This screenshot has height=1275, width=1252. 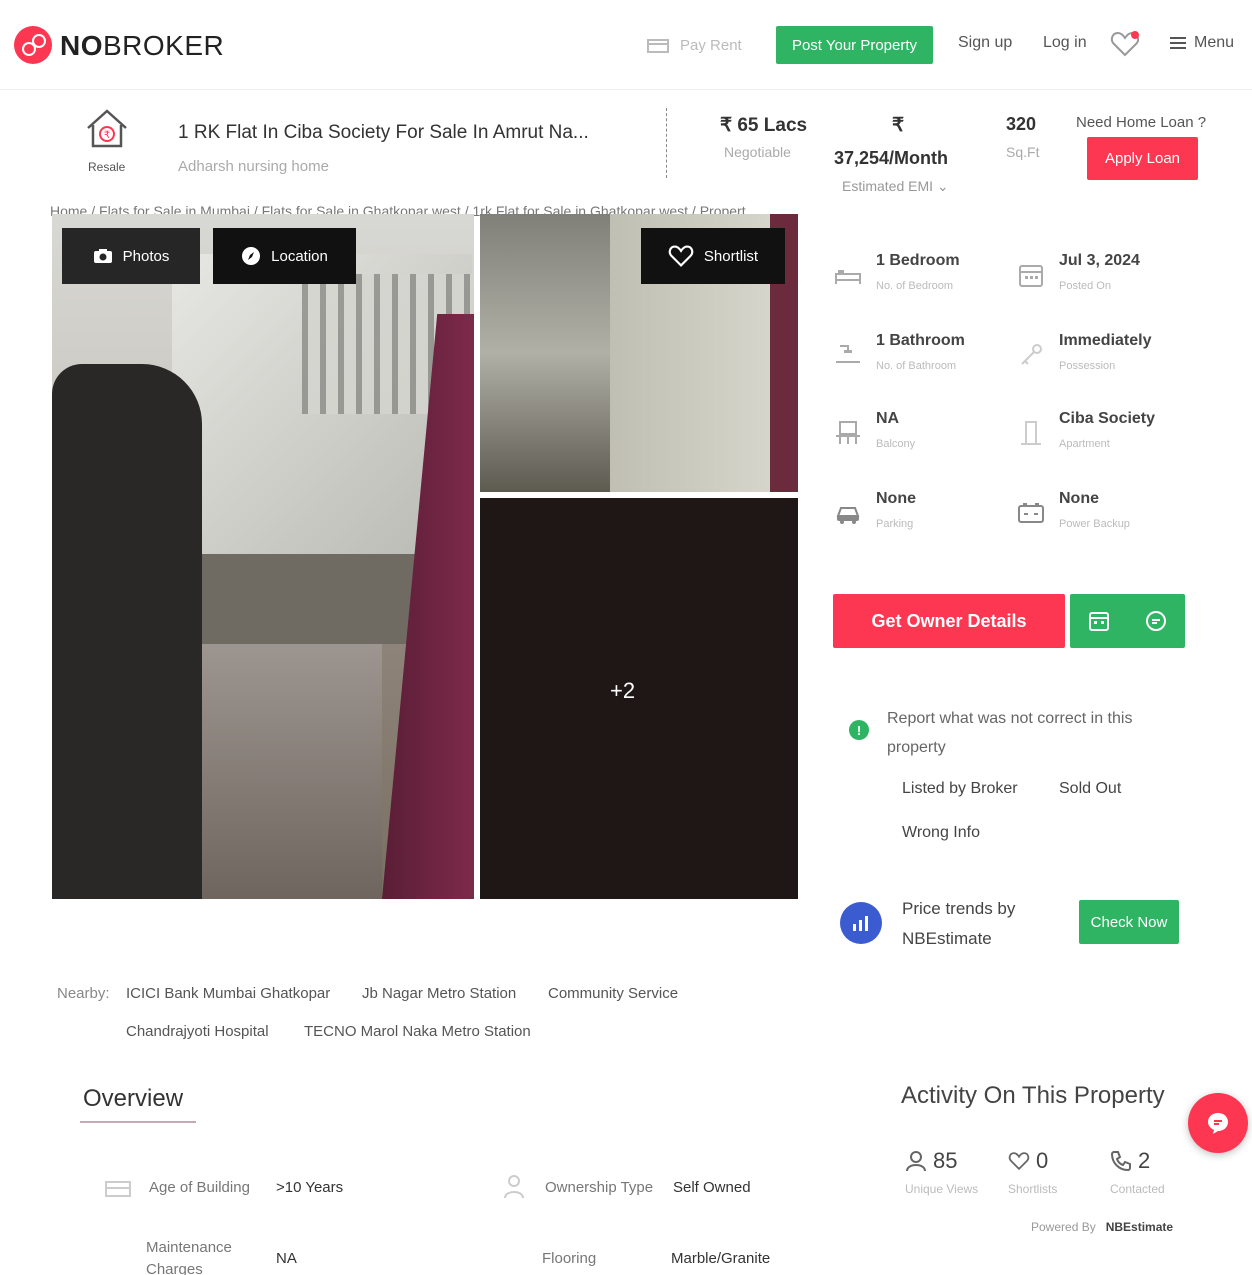 I want to click on maintenance-charges-label: Maintenance Charges, so click(x=189, y=1257).